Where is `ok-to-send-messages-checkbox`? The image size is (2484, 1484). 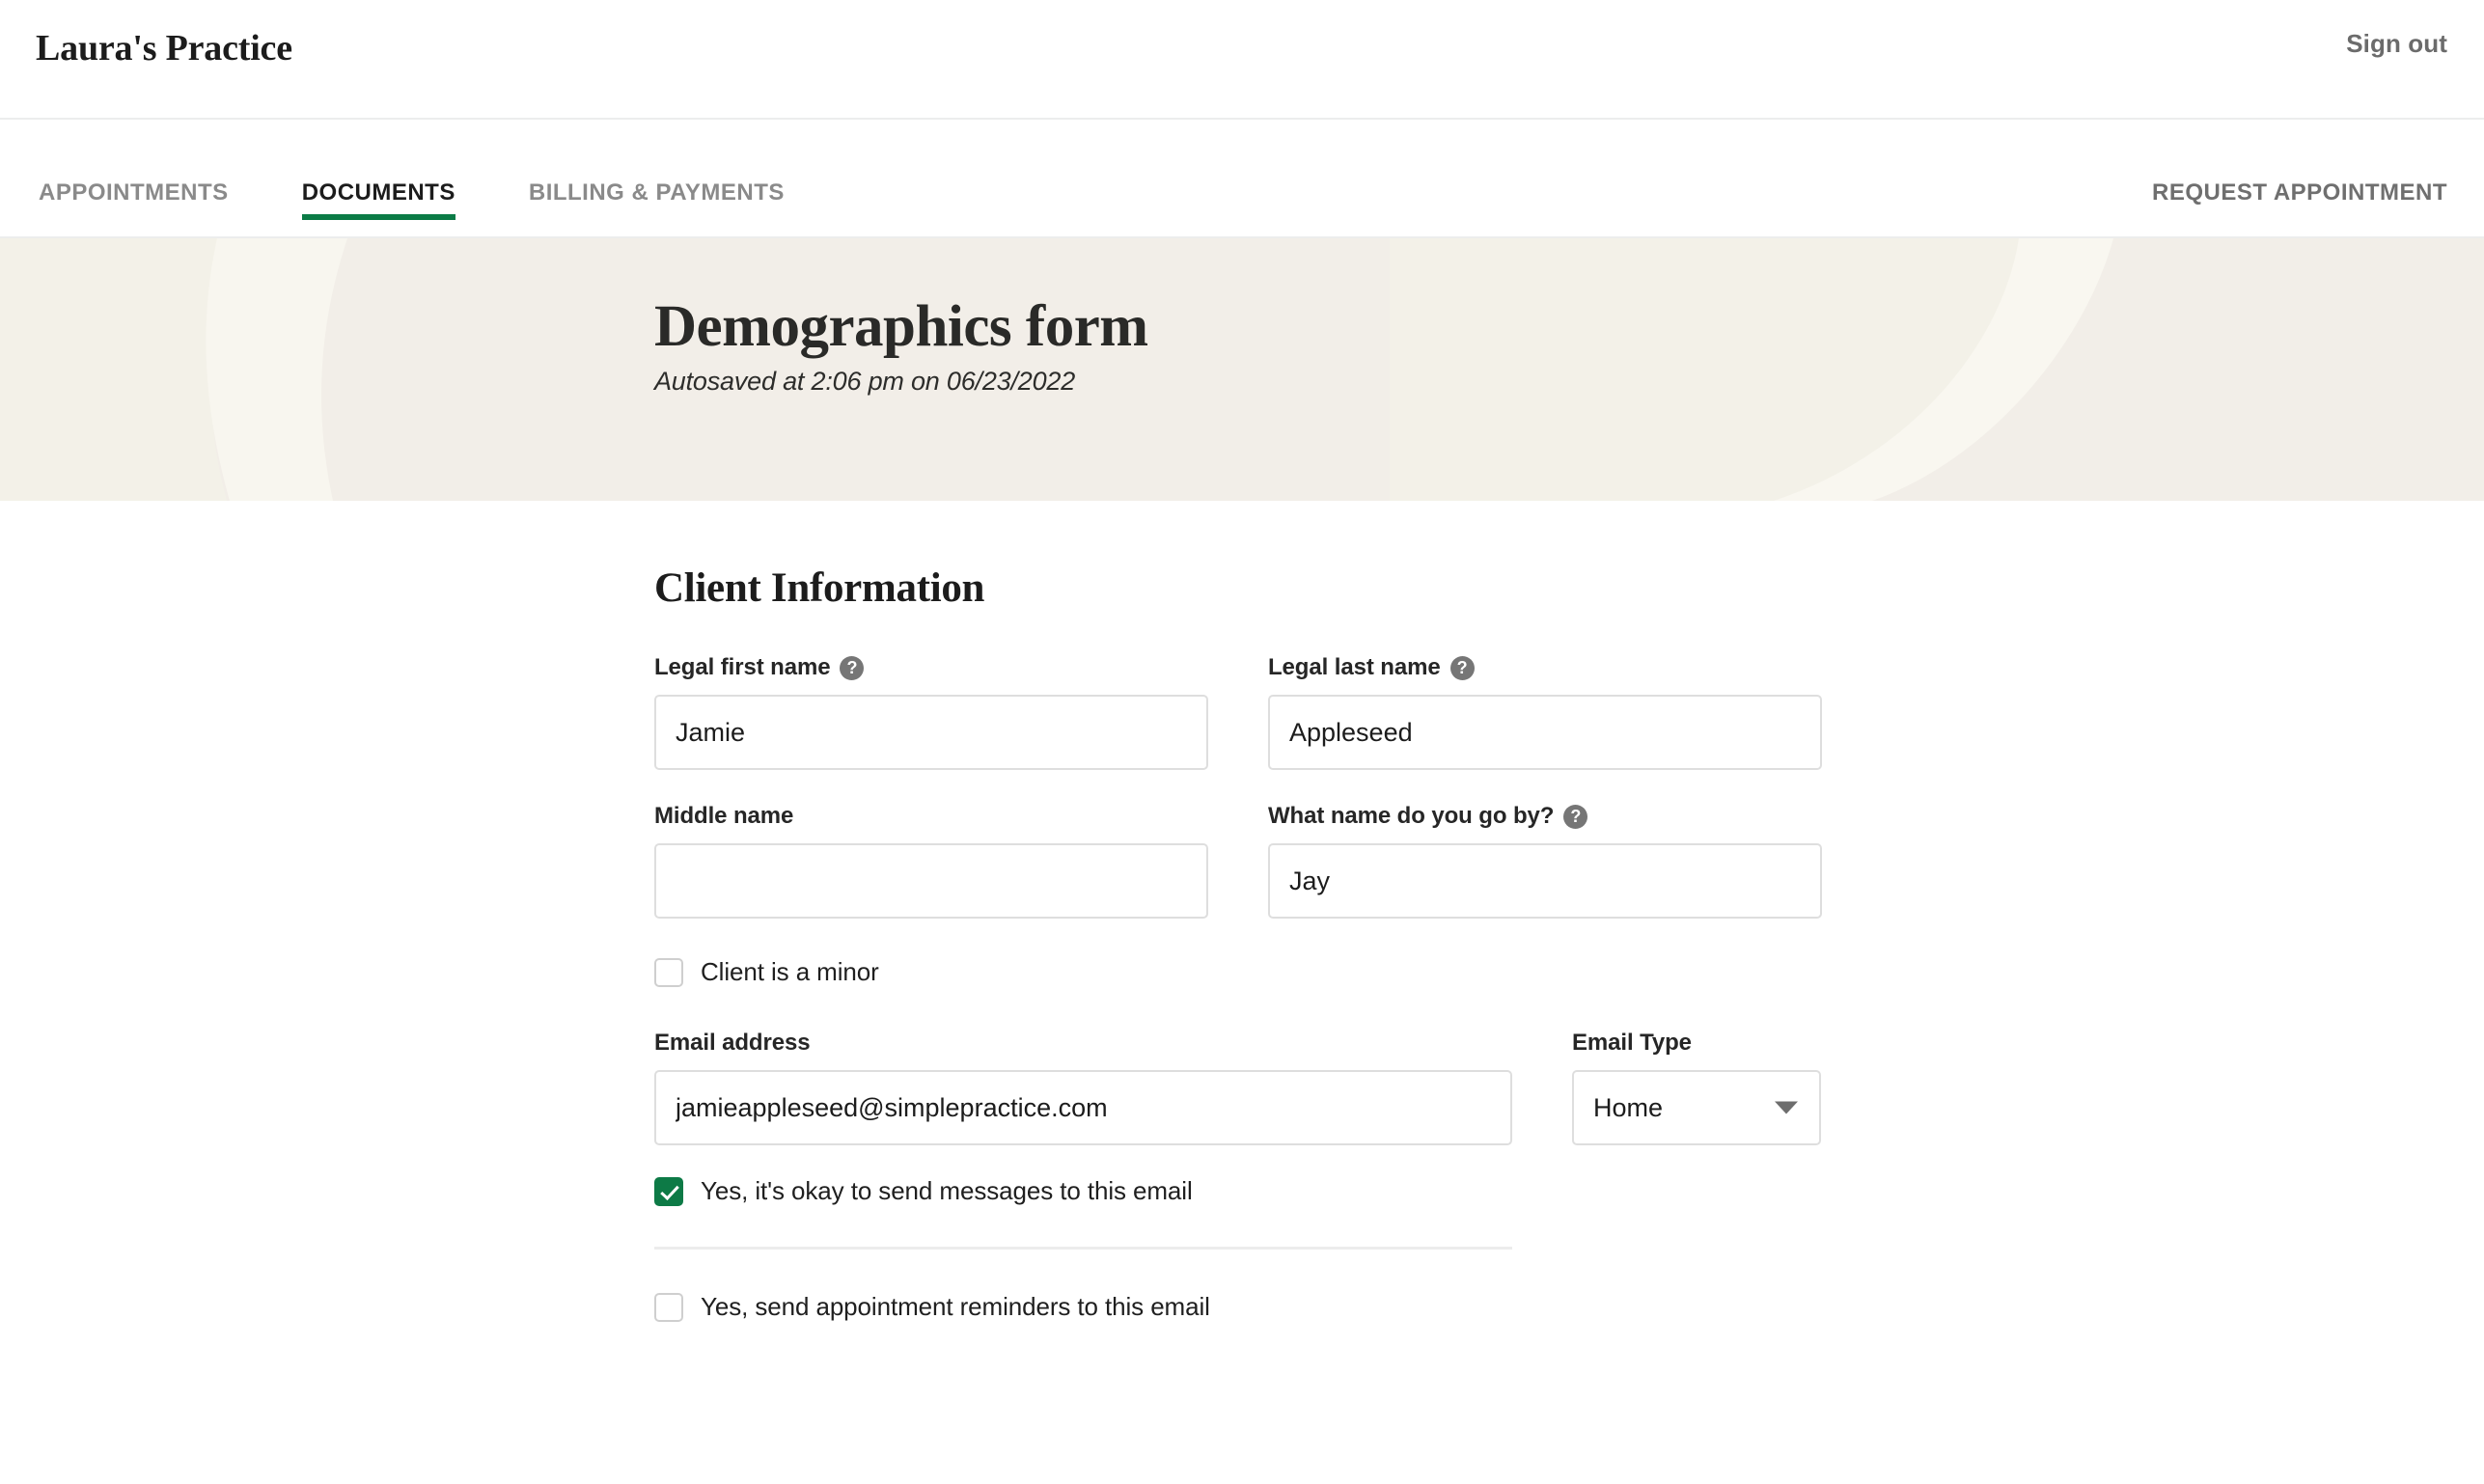
ok-to-send-messages-checkbox is located at coordinates (668, 1191).